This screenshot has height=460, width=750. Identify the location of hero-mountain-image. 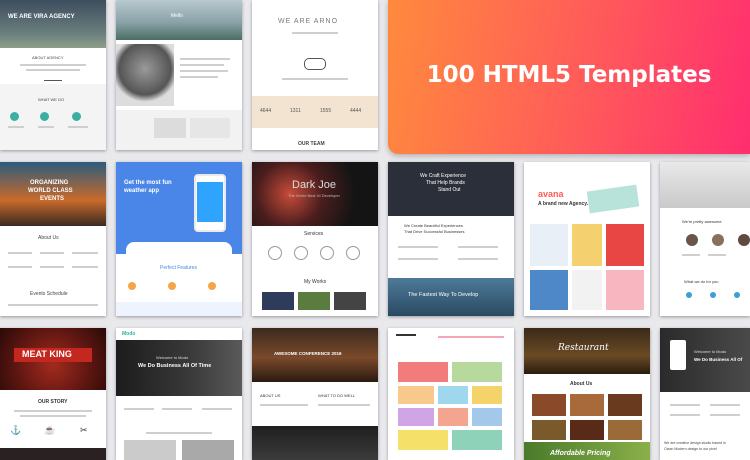
(179, 20).